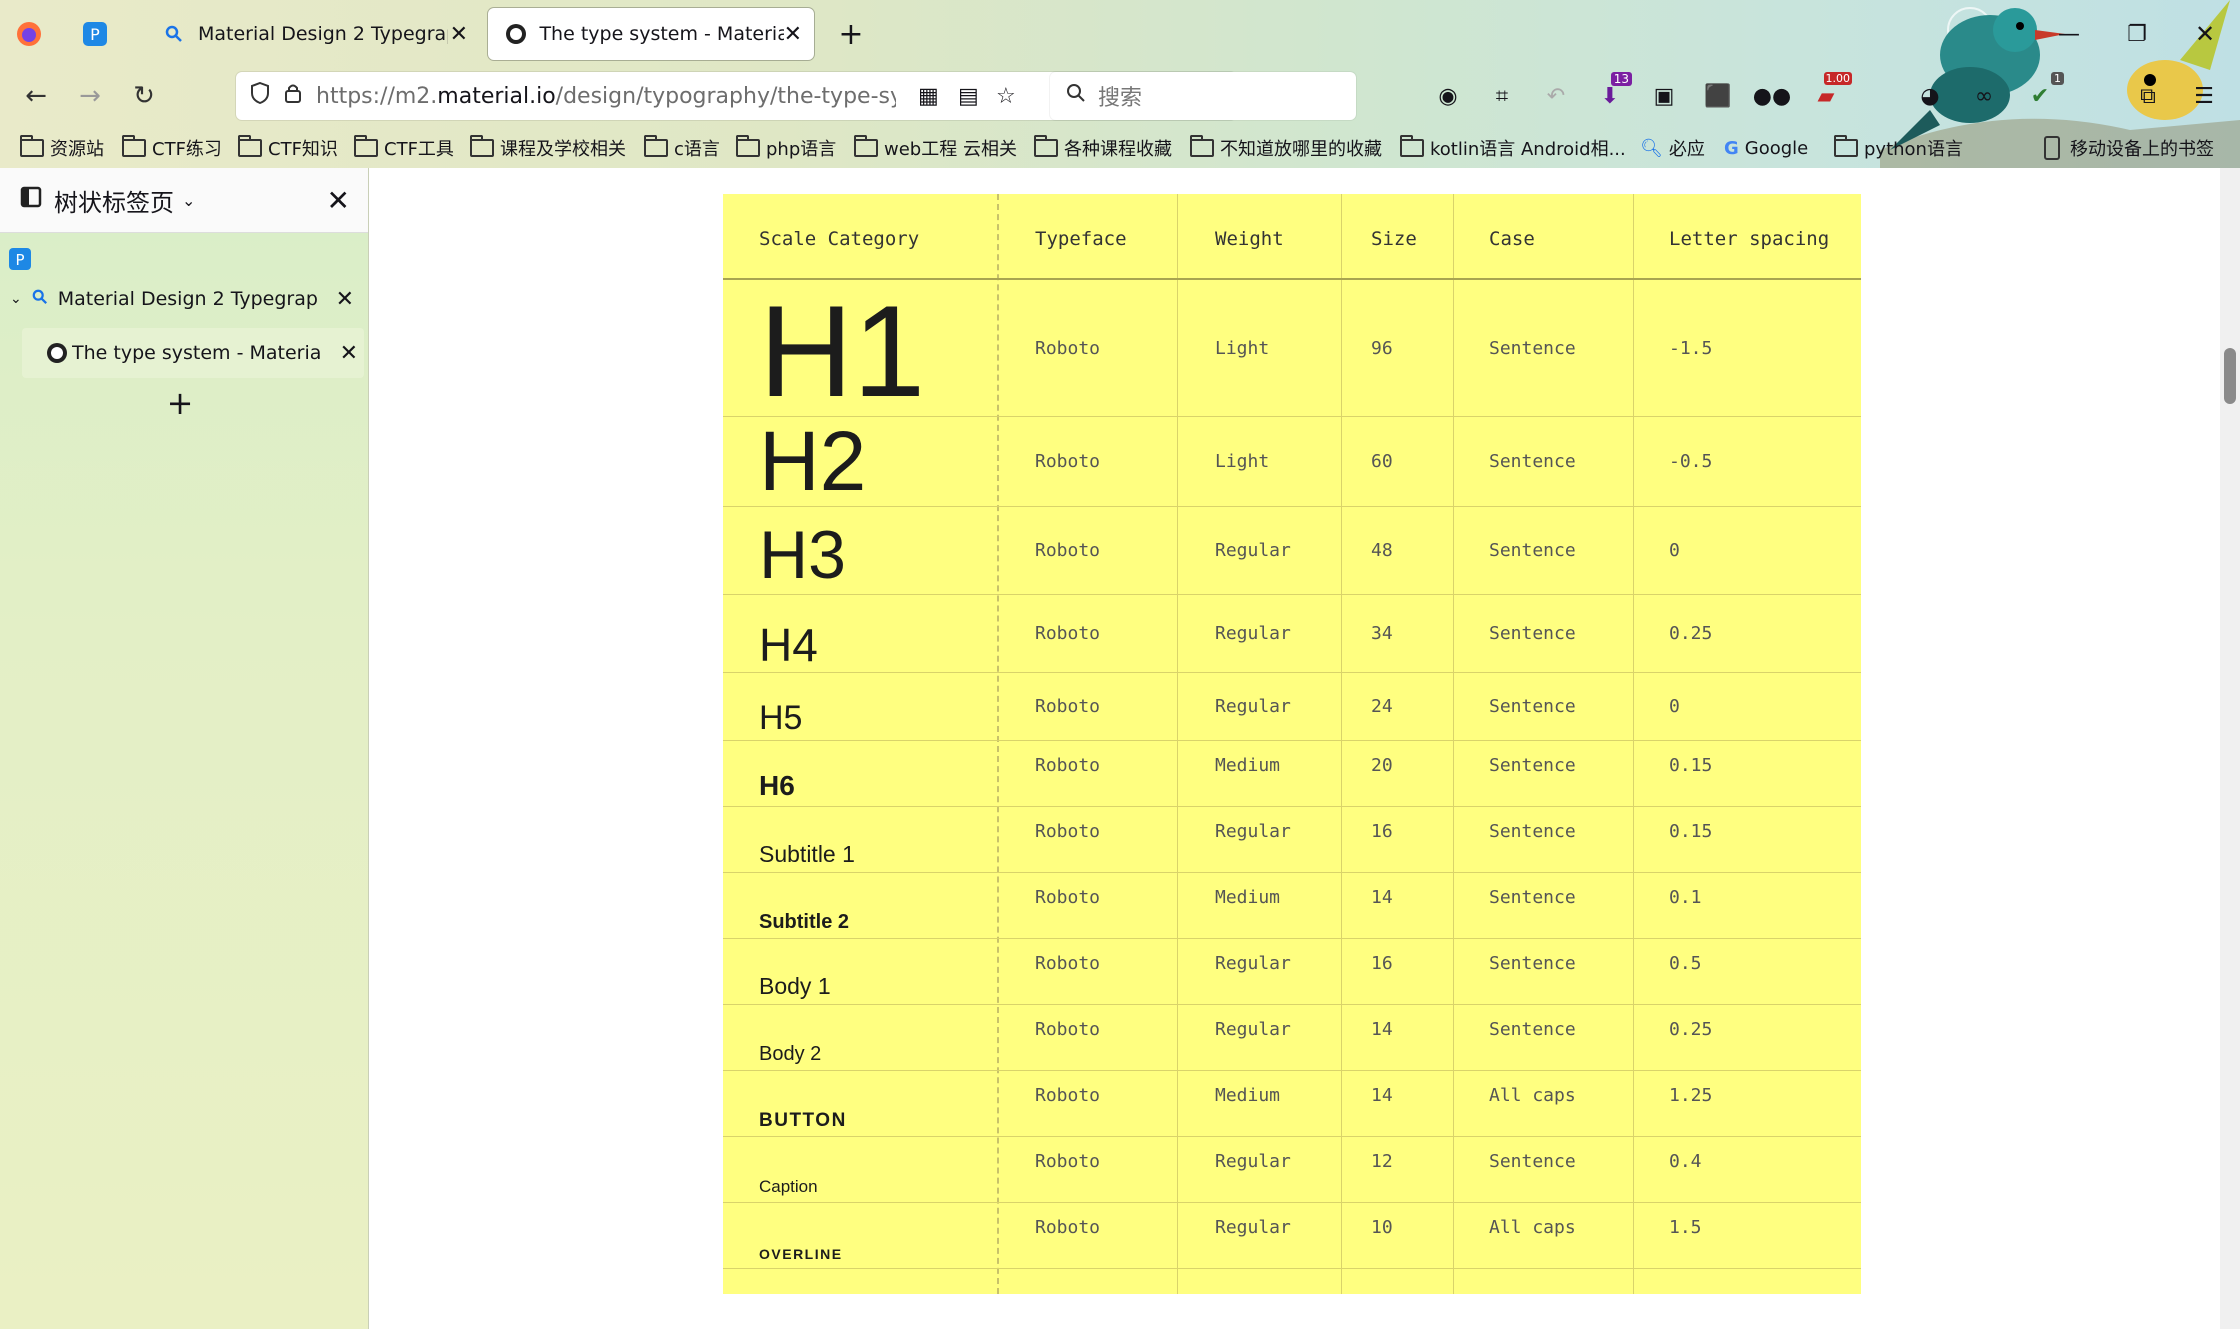 The width and height of the screenshot is (2240, 1329). Describe the element at coordinates (2057, 78) in the screenshot. I see `badge-one: 1` at that location.